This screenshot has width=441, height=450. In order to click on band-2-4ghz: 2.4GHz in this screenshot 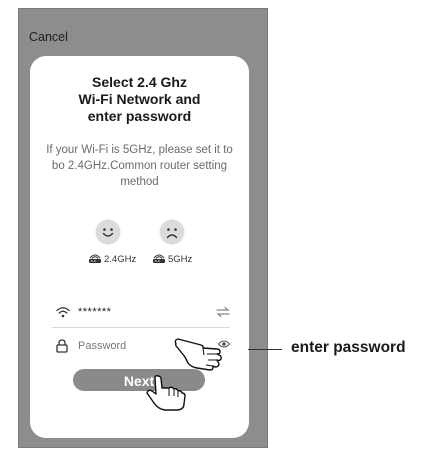, I will do `click(112, 242)`.